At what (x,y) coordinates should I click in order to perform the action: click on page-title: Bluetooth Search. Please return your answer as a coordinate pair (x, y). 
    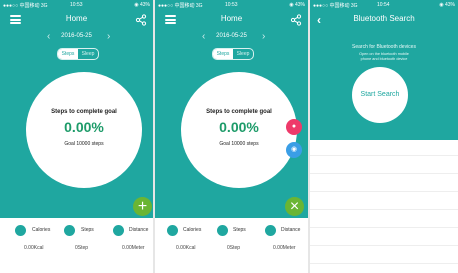
    Looking at the image, I should click on (384, 18).